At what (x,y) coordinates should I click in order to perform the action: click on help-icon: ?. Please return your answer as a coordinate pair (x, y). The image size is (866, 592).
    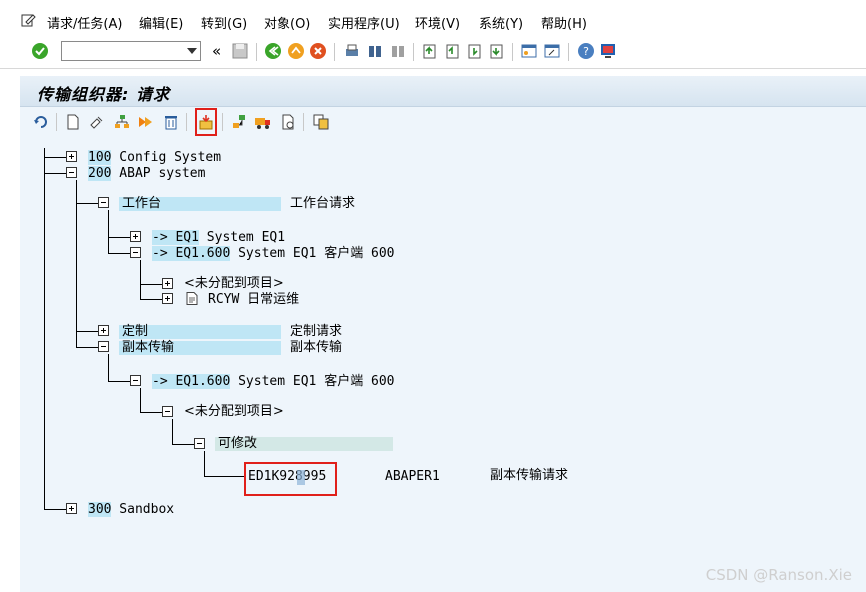
    Looking at the image, I should click on (586, 51).